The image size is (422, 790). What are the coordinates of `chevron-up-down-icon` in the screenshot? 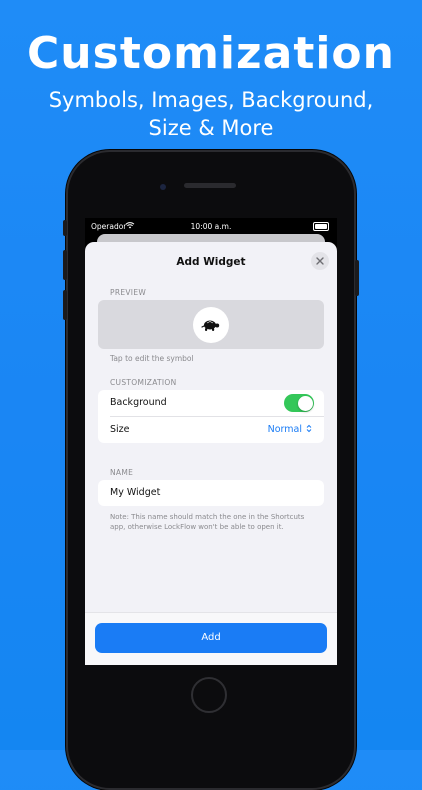 It's located at (309, 428).